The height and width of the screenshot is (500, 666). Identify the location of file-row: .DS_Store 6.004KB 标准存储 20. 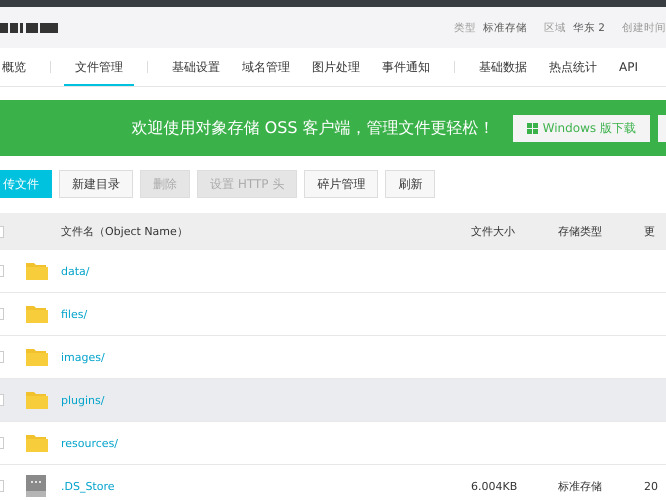
(333, 482).